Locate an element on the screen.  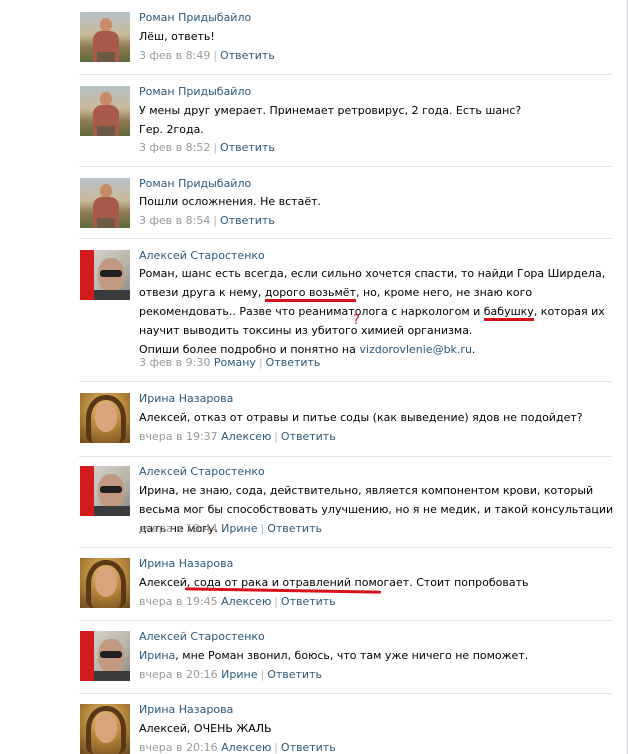
comment-text: Алексей, ОЧЕНЬ ЖАЛЬ is located at coordinates (205, 728).